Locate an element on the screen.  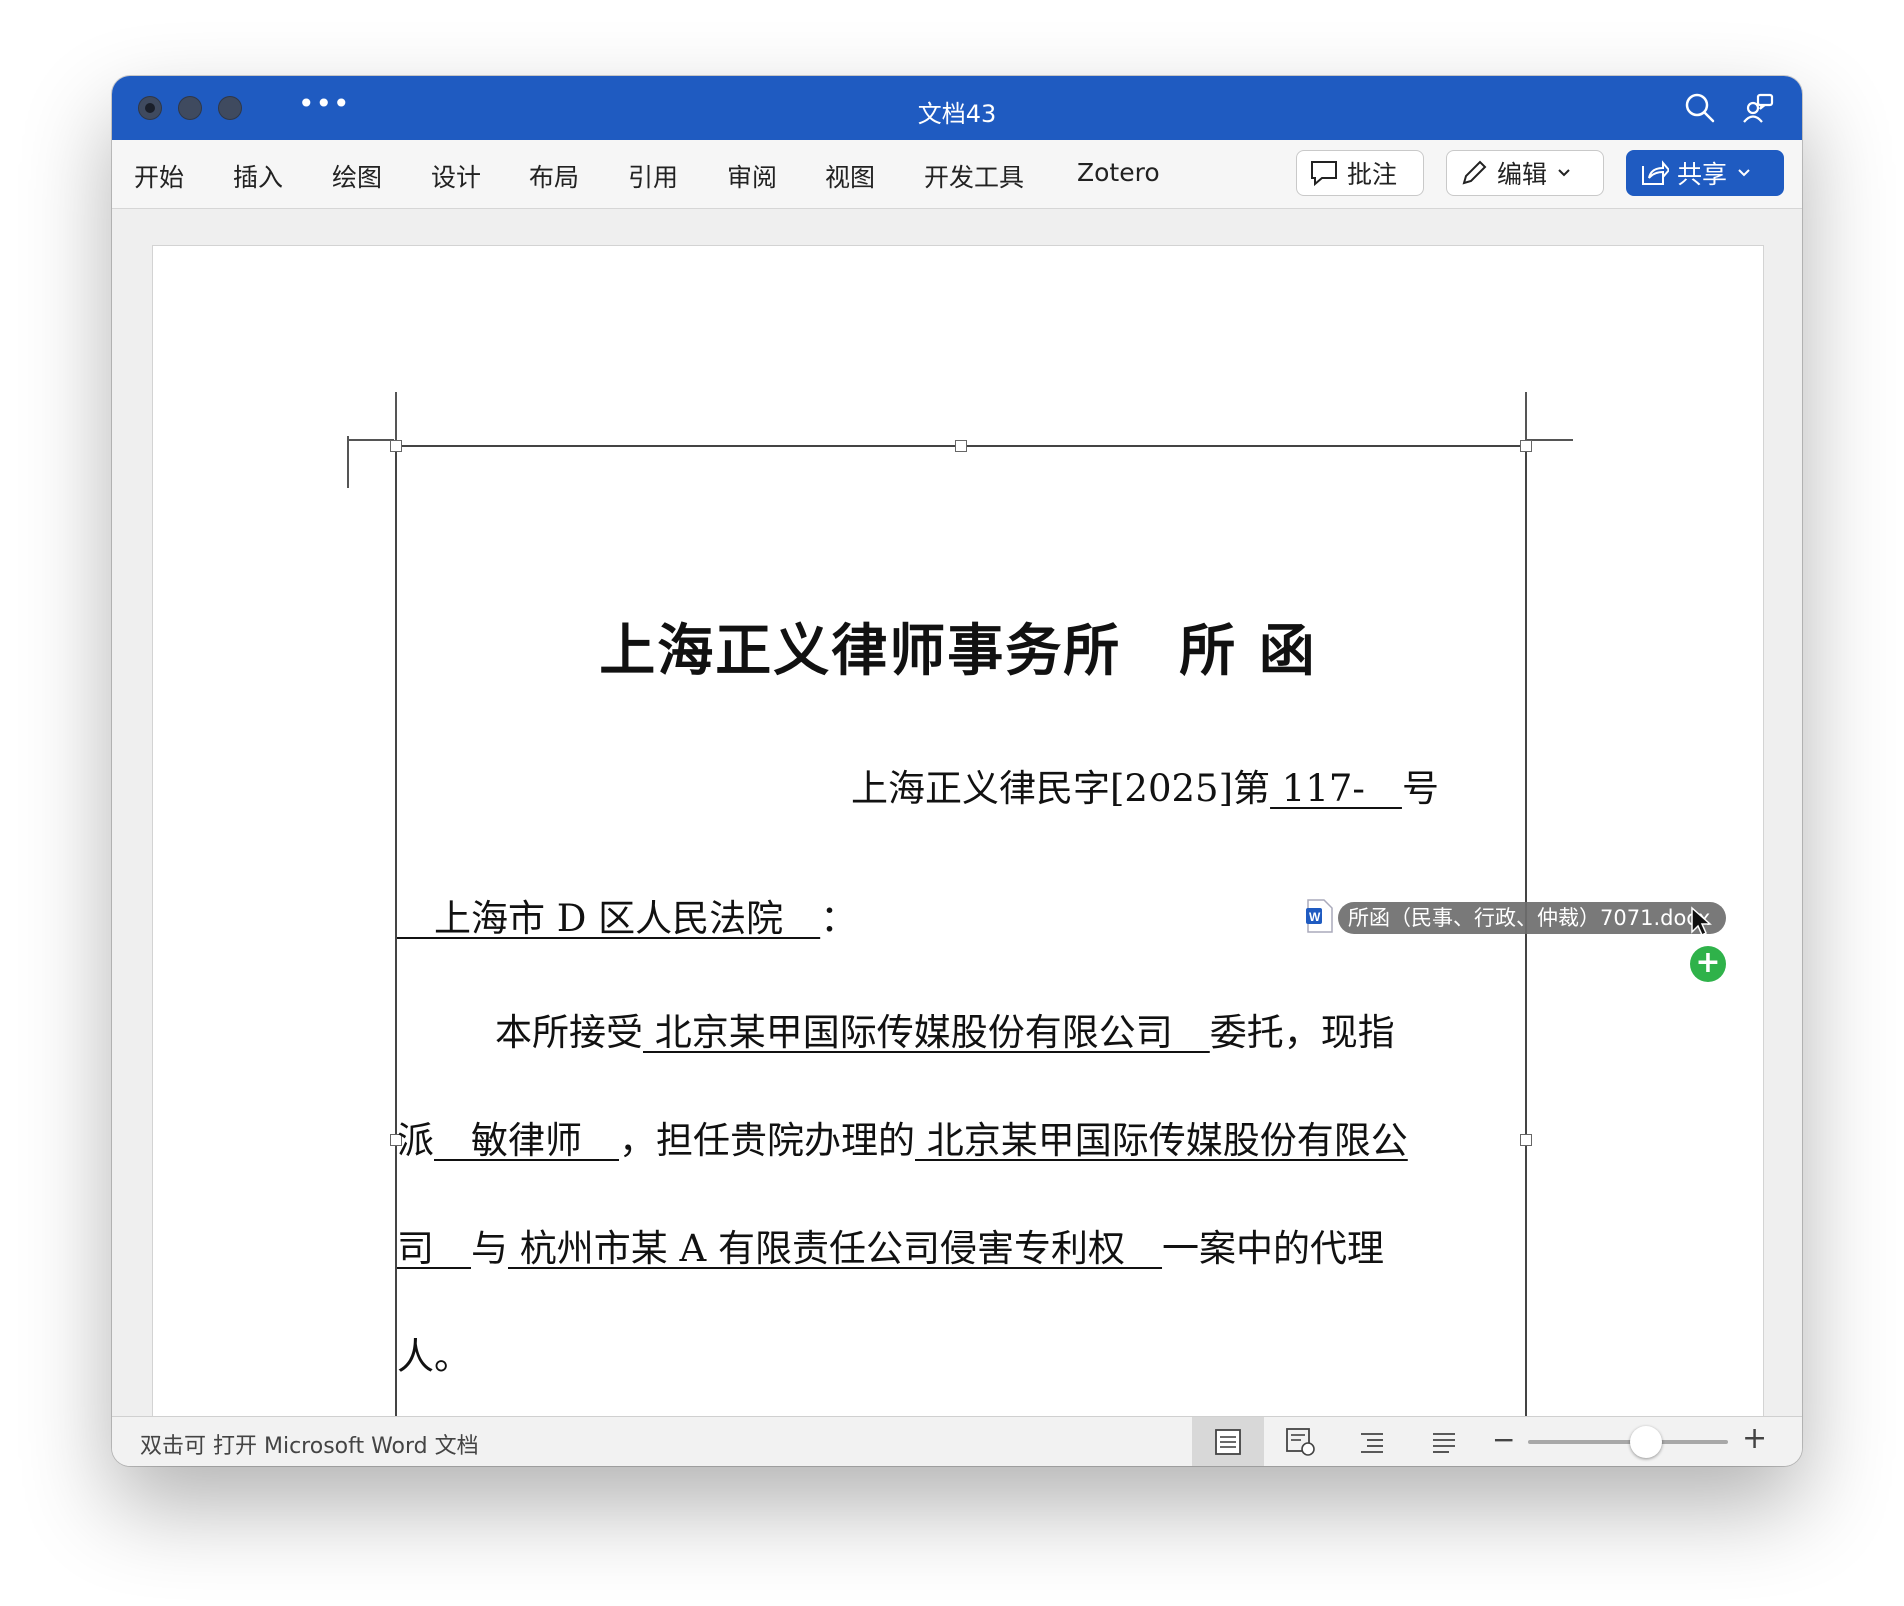
p1-tail-text: 委托，现指 is located at coordinates (1302, 1032).